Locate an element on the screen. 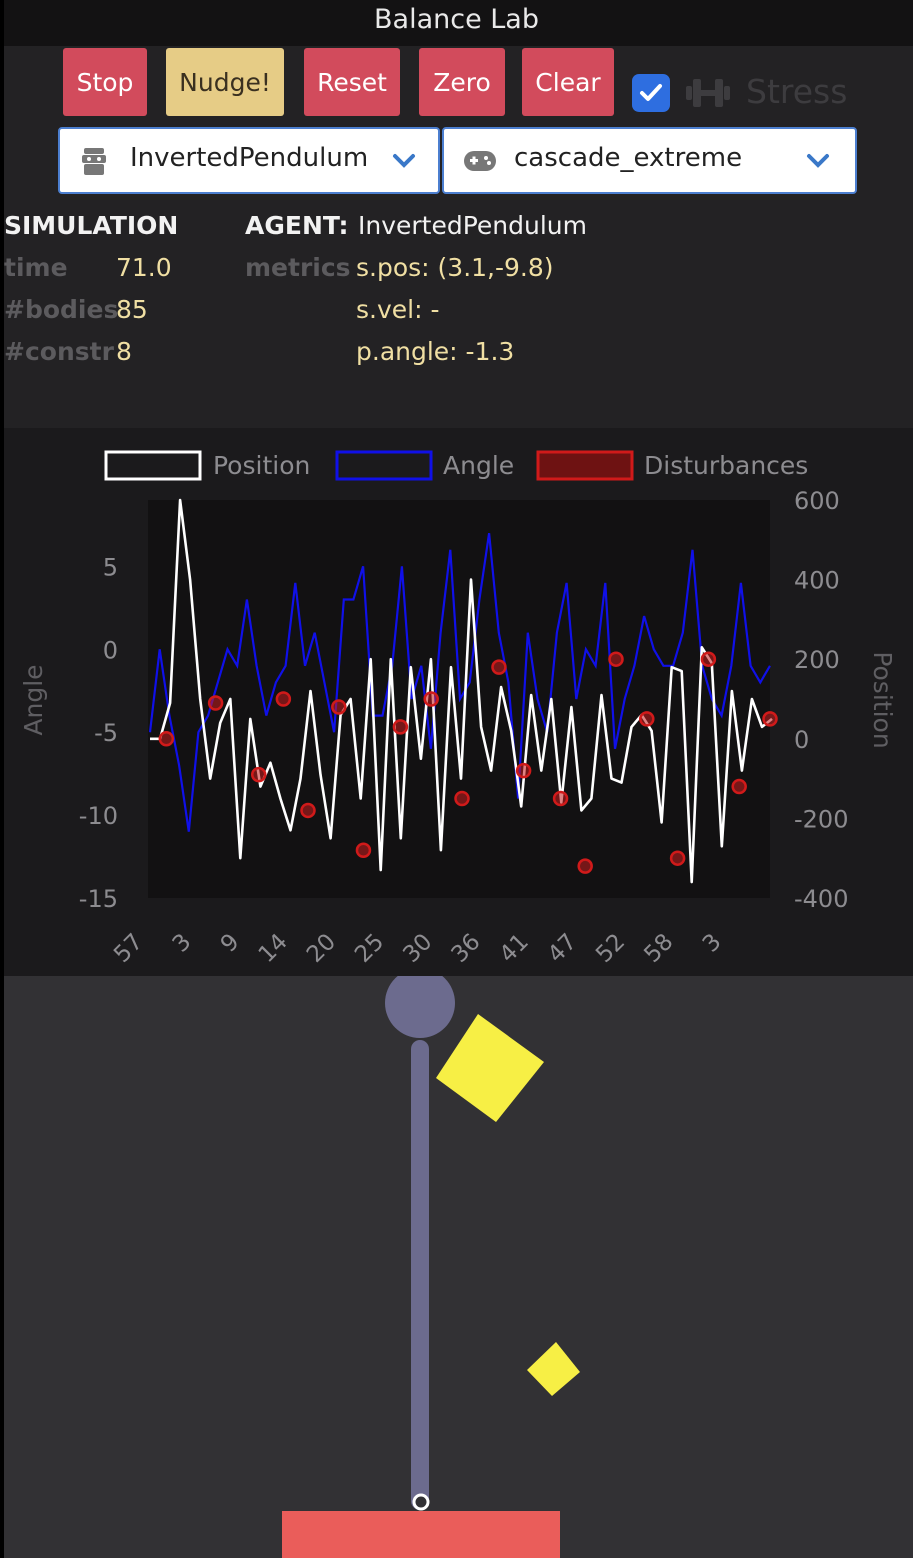 Image resolution: width=913 pixels, height=1558 pixels. constr-label: #constr is located at coordinates (59, 351).